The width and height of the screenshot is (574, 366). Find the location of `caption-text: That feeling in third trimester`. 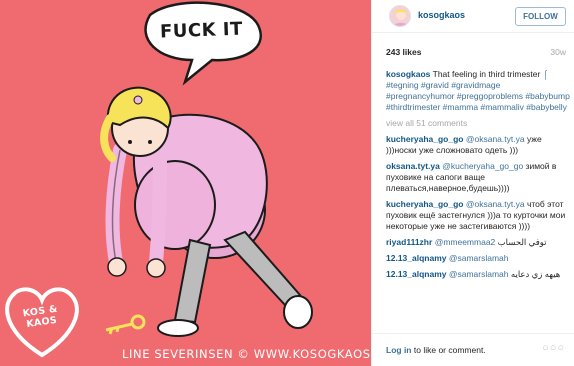

caption-text: That feeling in third trimester is located at coordinates (486, 74).